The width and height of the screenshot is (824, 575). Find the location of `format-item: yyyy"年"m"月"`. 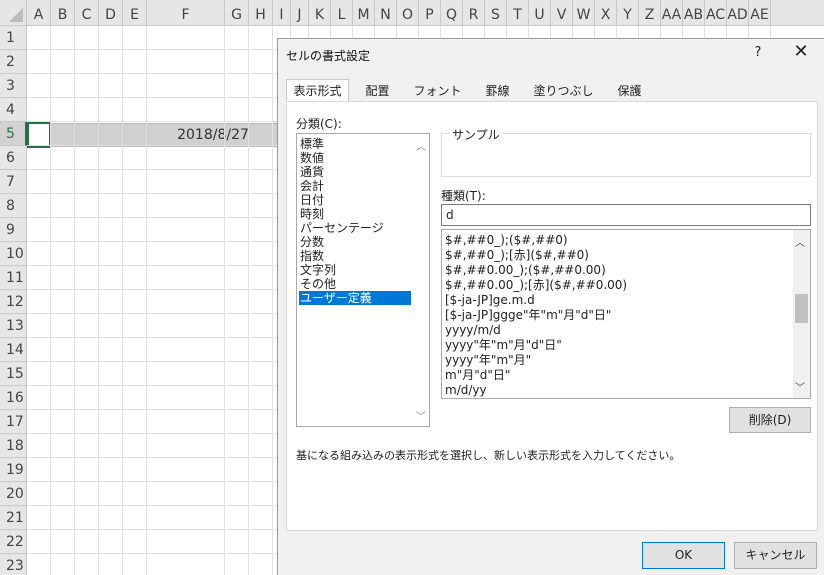

format-item: yyyy"年"m"月" is located at coordinates (488, 360).